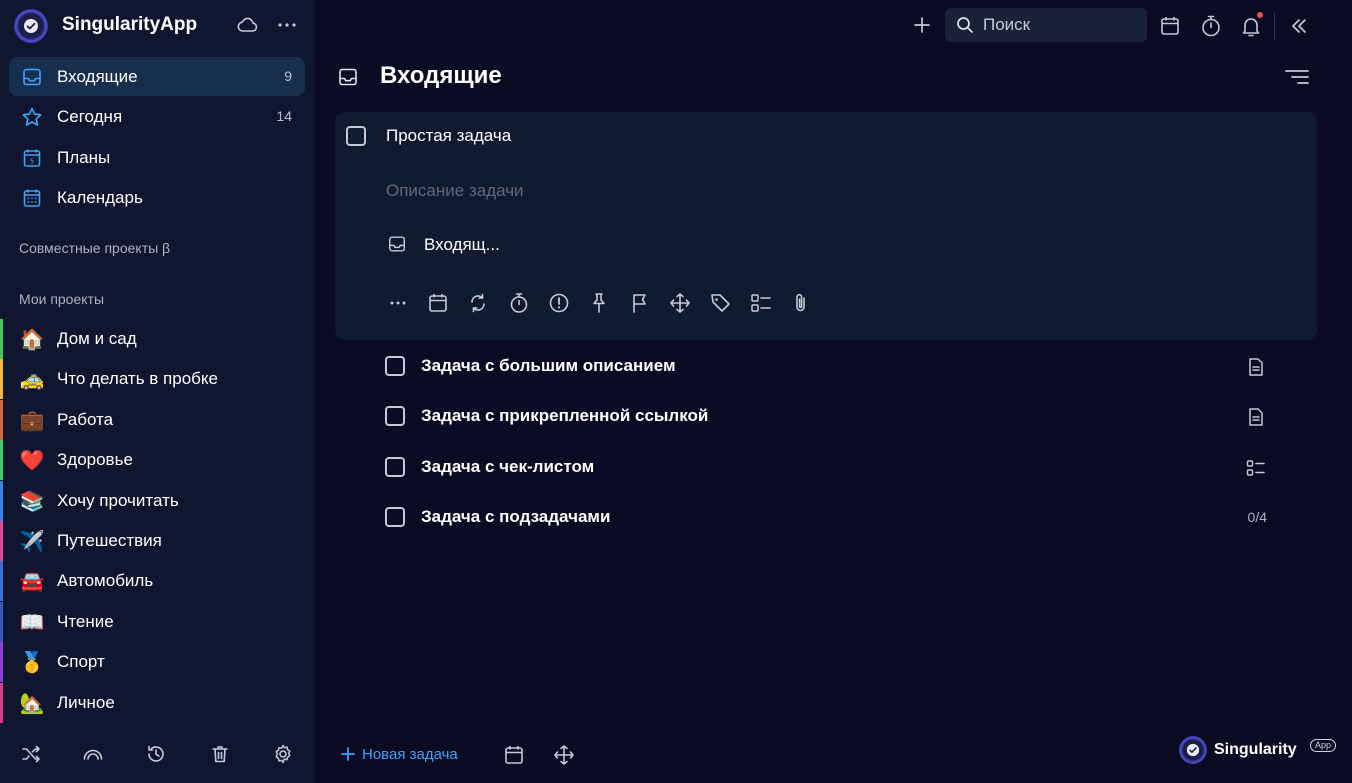 The image size is (1352, 783). Describe the element at coordinates (1063, 25) in the screenshot. I see `search-input` at that location.